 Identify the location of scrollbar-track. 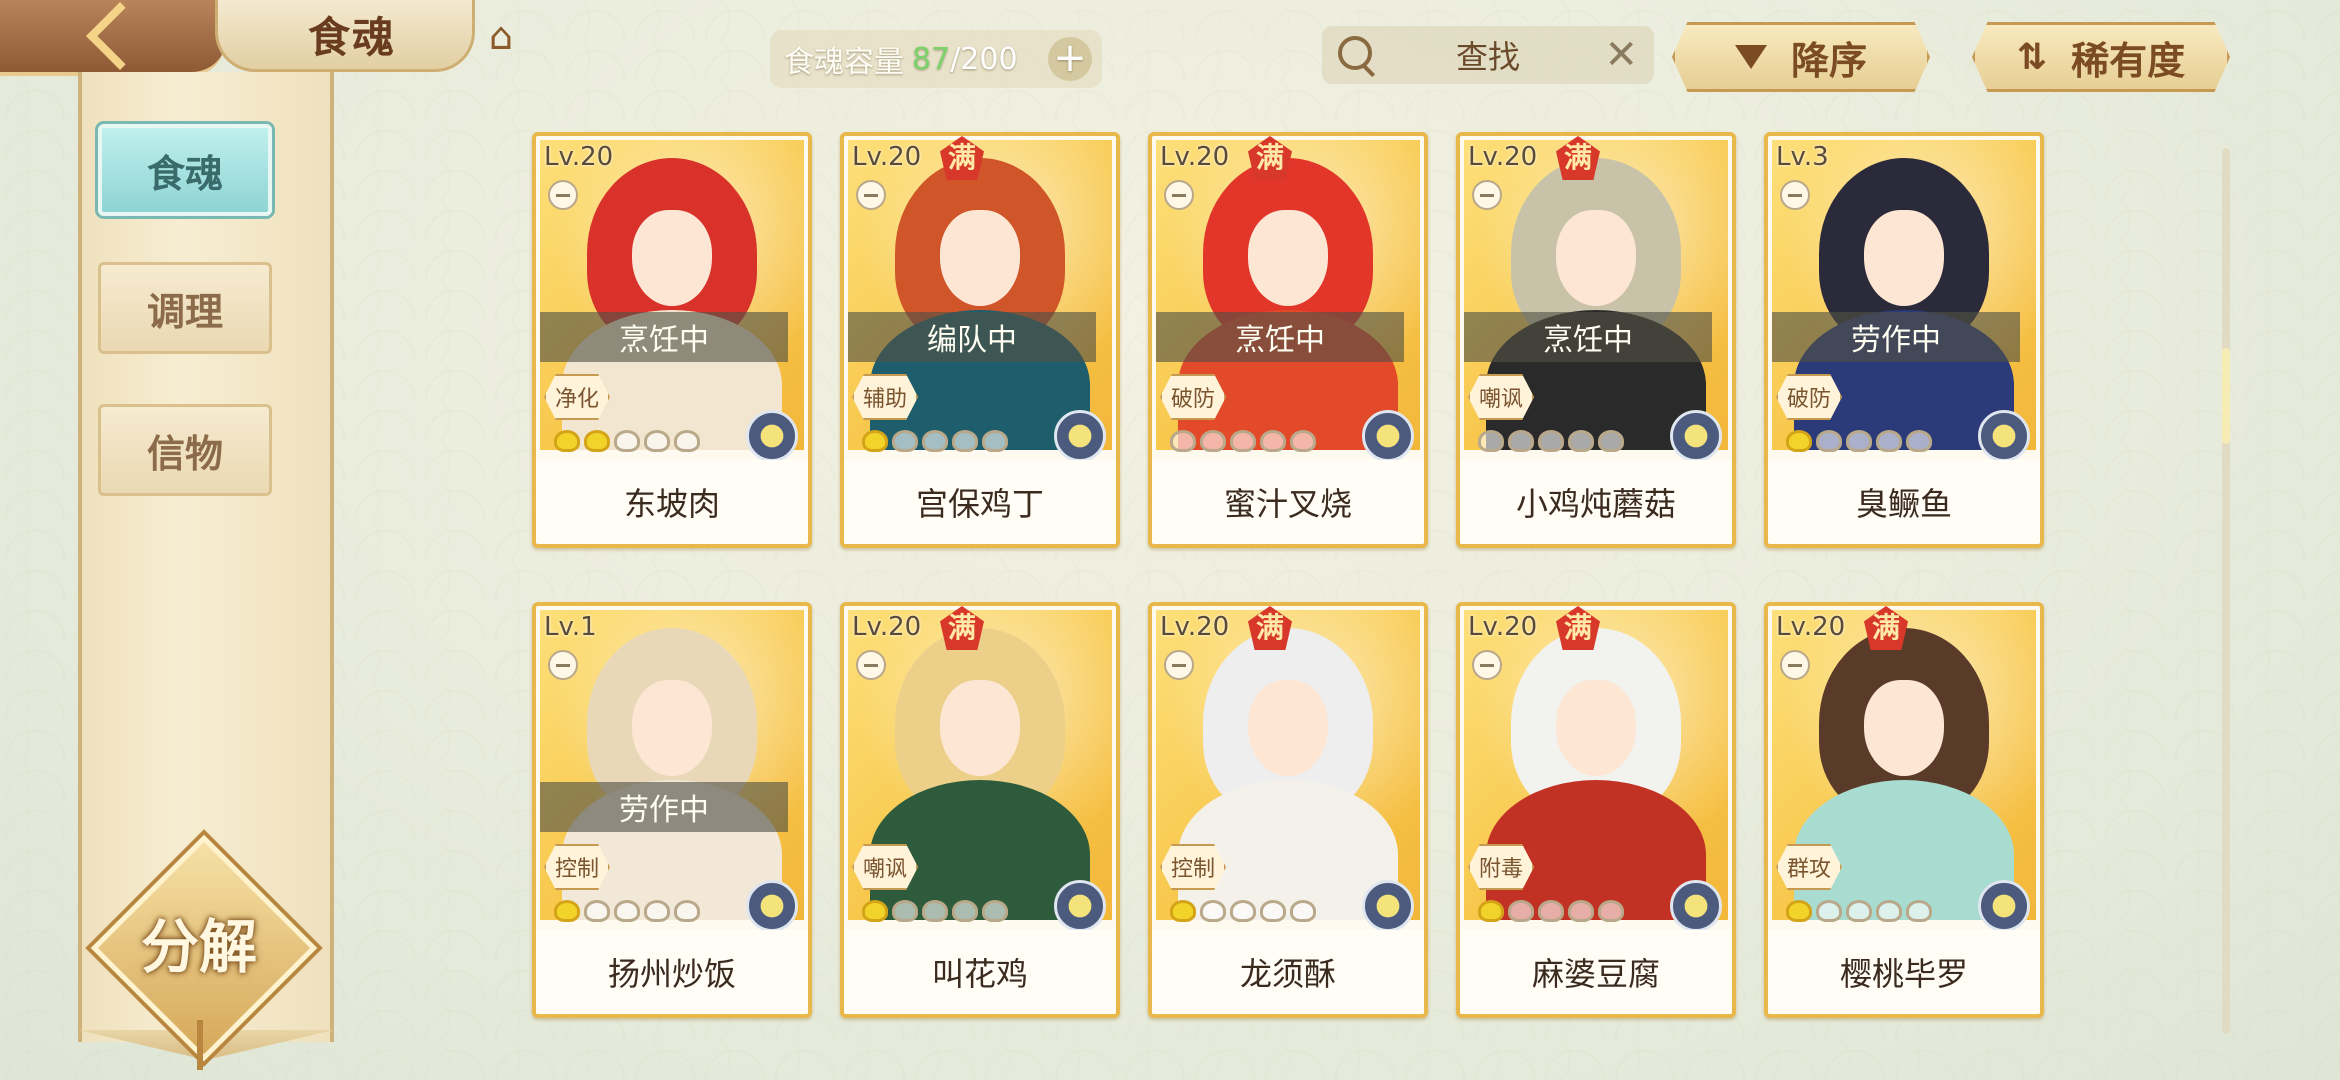
(2226, 591).